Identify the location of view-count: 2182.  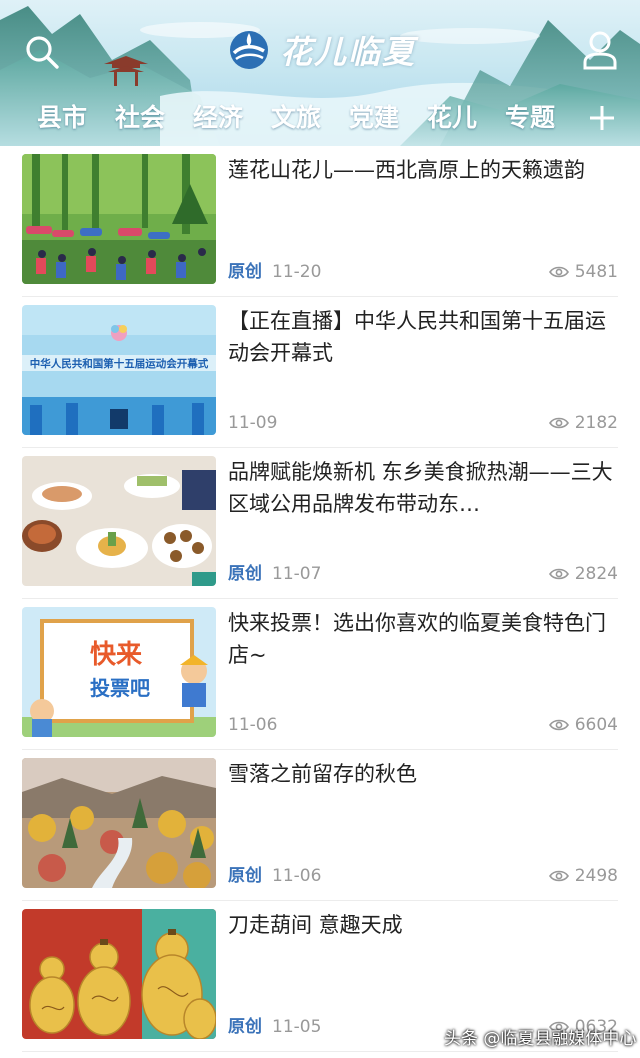
(583, 423).